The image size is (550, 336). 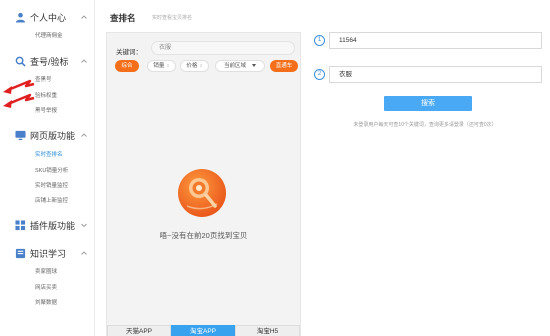 What do you see at coordinates (46, 287) in the screenshot?
I see `sidebar-item-shop-trade: 网店买卖` at bounding box center [46, 287].